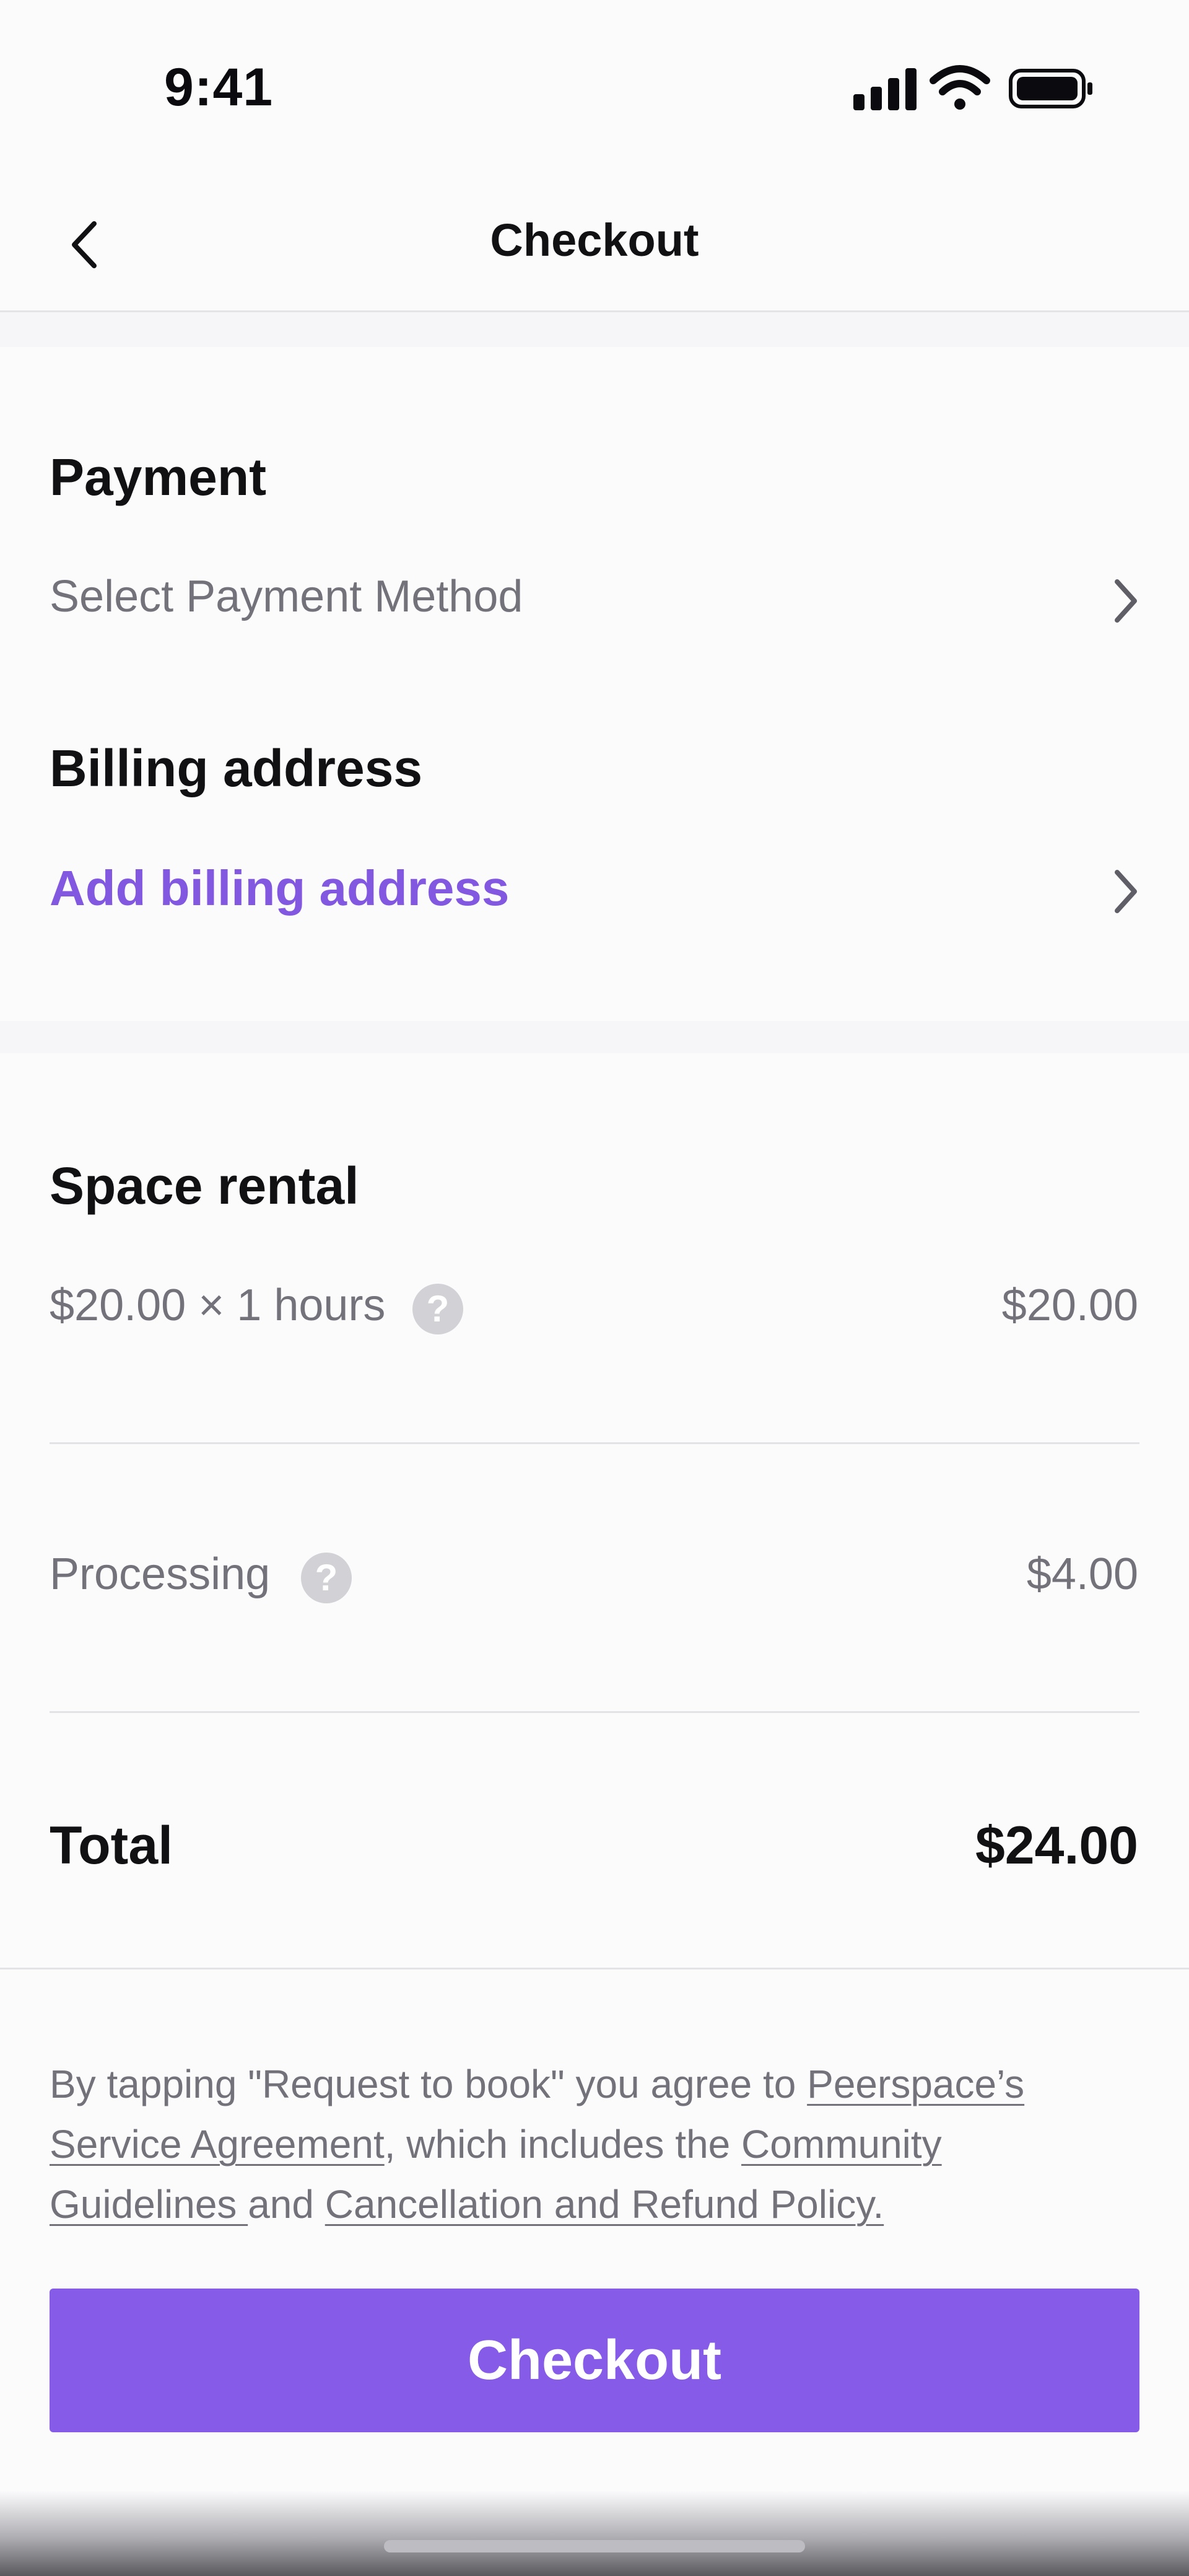 This screenshot has width=1189, height=2576. Describe the element at coordinates (219, 87) in the screenshot. I see `status-time: 9:41` at that location.